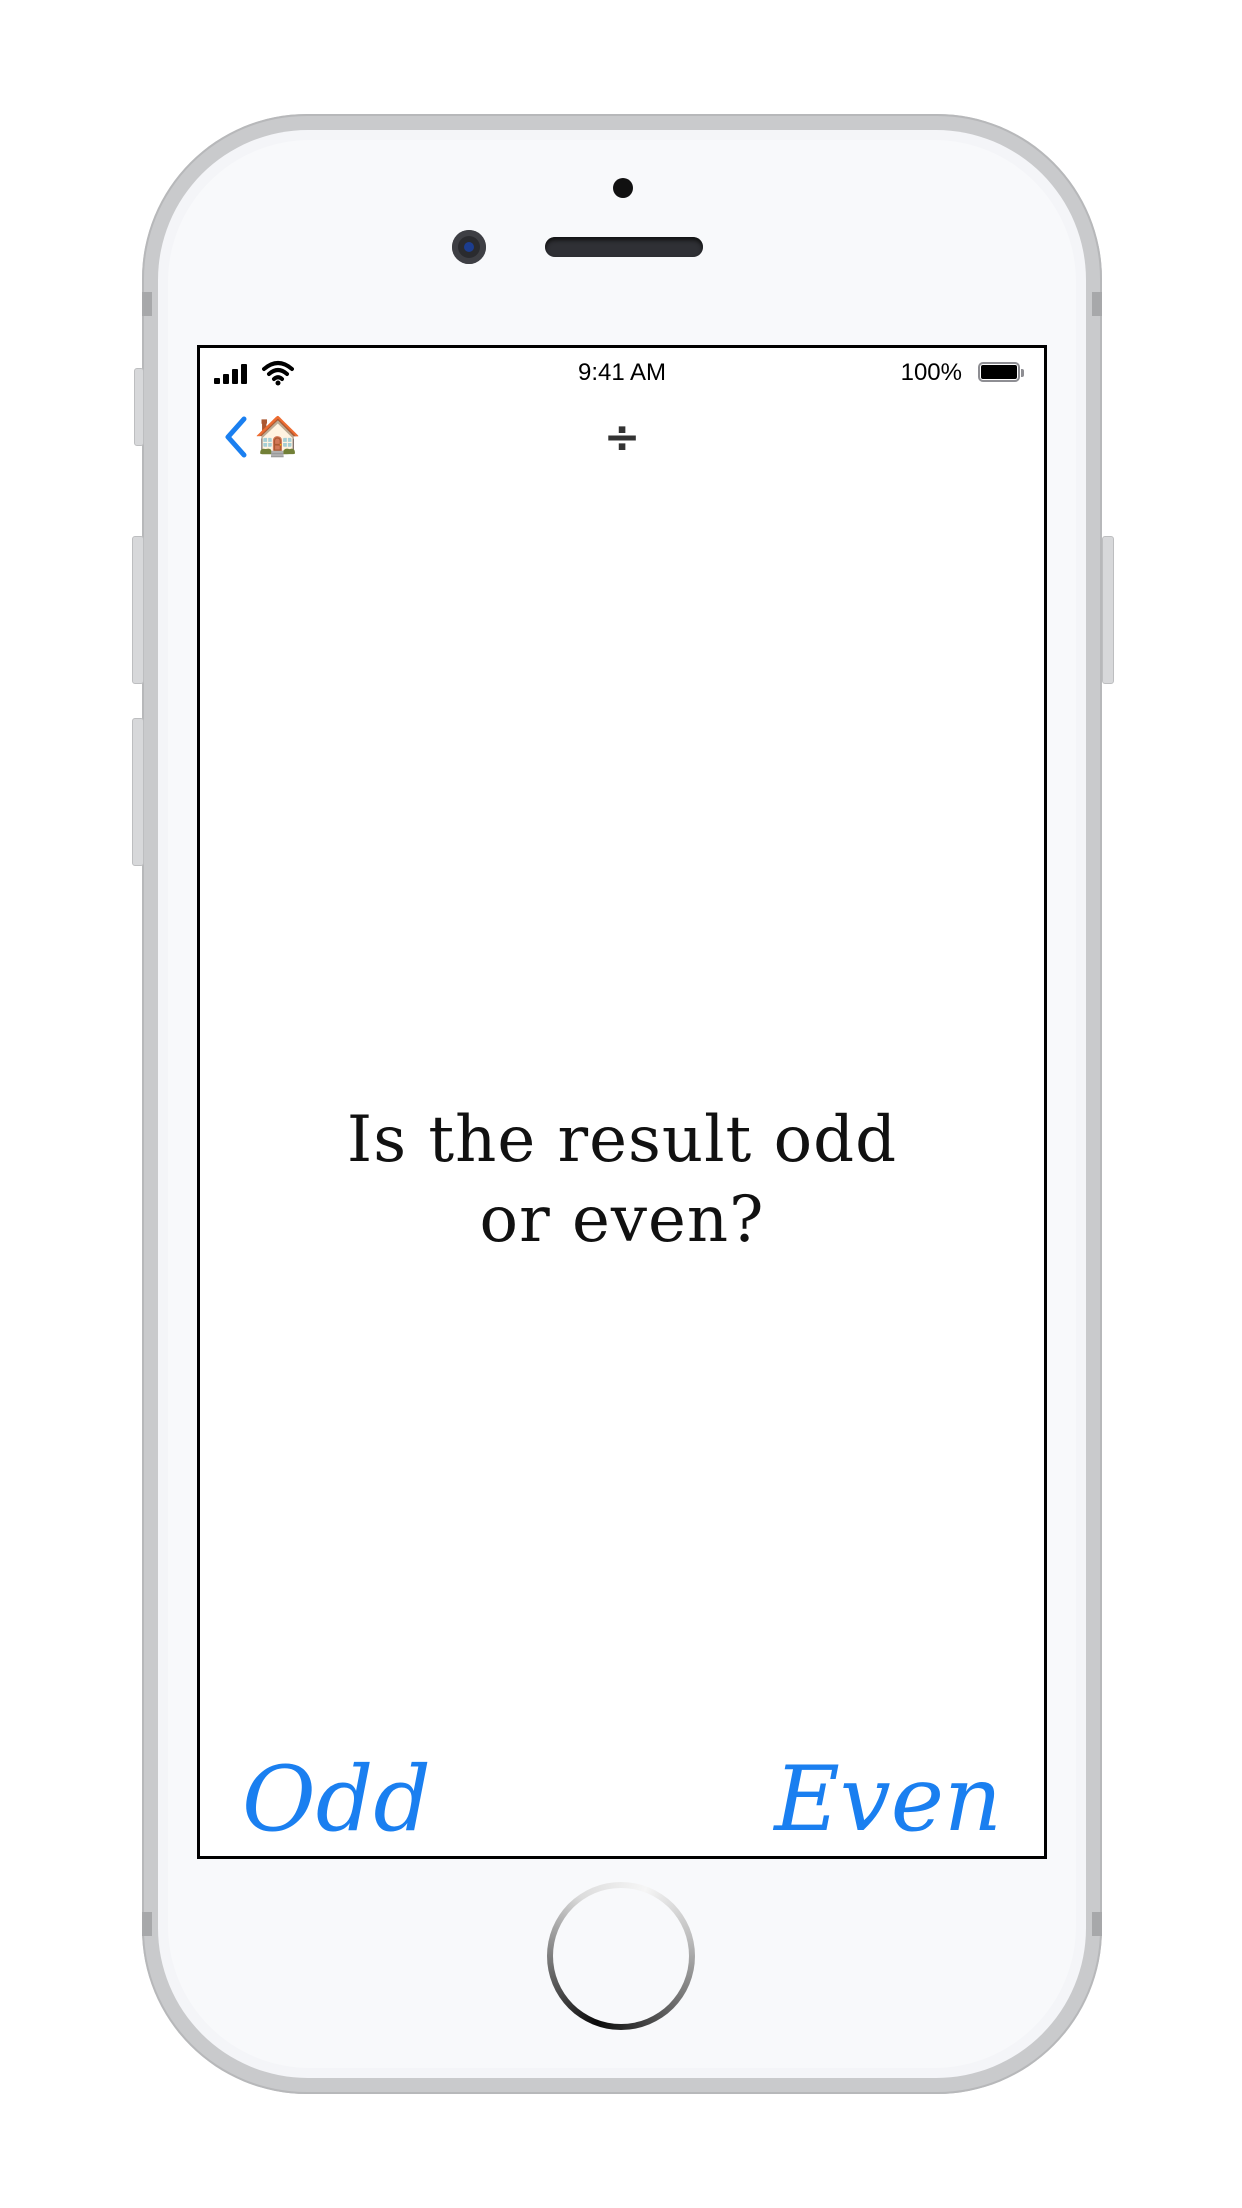 Image resolution: width=1242 pixels, height=2208 pixels. What do you see at coordinates (622, 1220) in the screenshot?
I see `question-line-2: or even?` at bounding box center [622, 1220].